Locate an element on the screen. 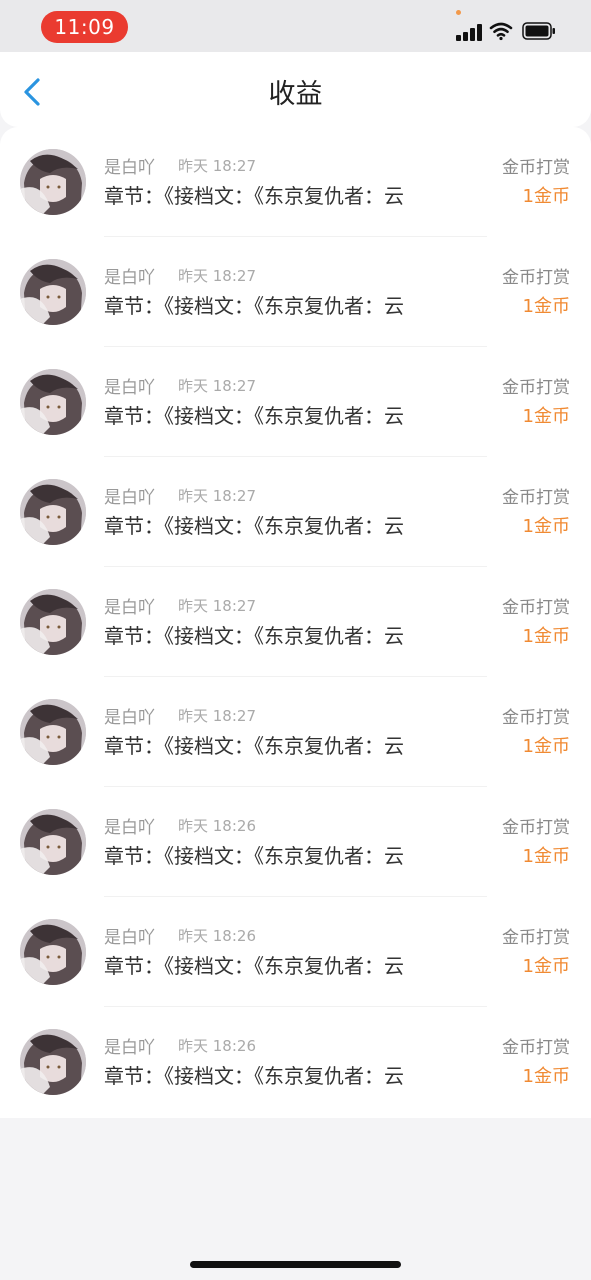  chevron-left-icon is located at coordinates (32, 92).